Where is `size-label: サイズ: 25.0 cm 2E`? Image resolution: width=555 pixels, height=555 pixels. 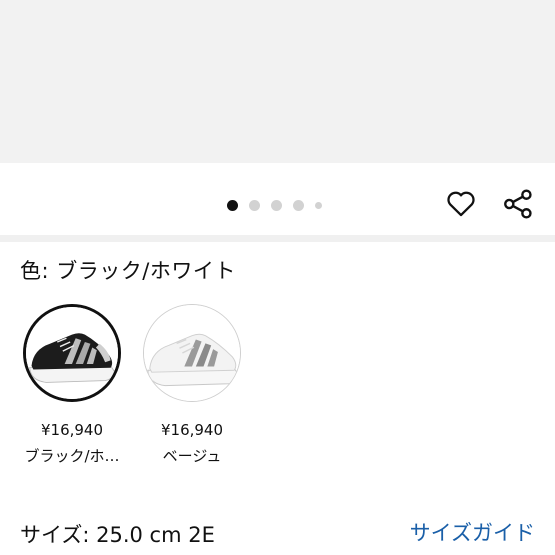 size-label: サイズ: 25.0 cm 2E is located at coordinates (117, 535).